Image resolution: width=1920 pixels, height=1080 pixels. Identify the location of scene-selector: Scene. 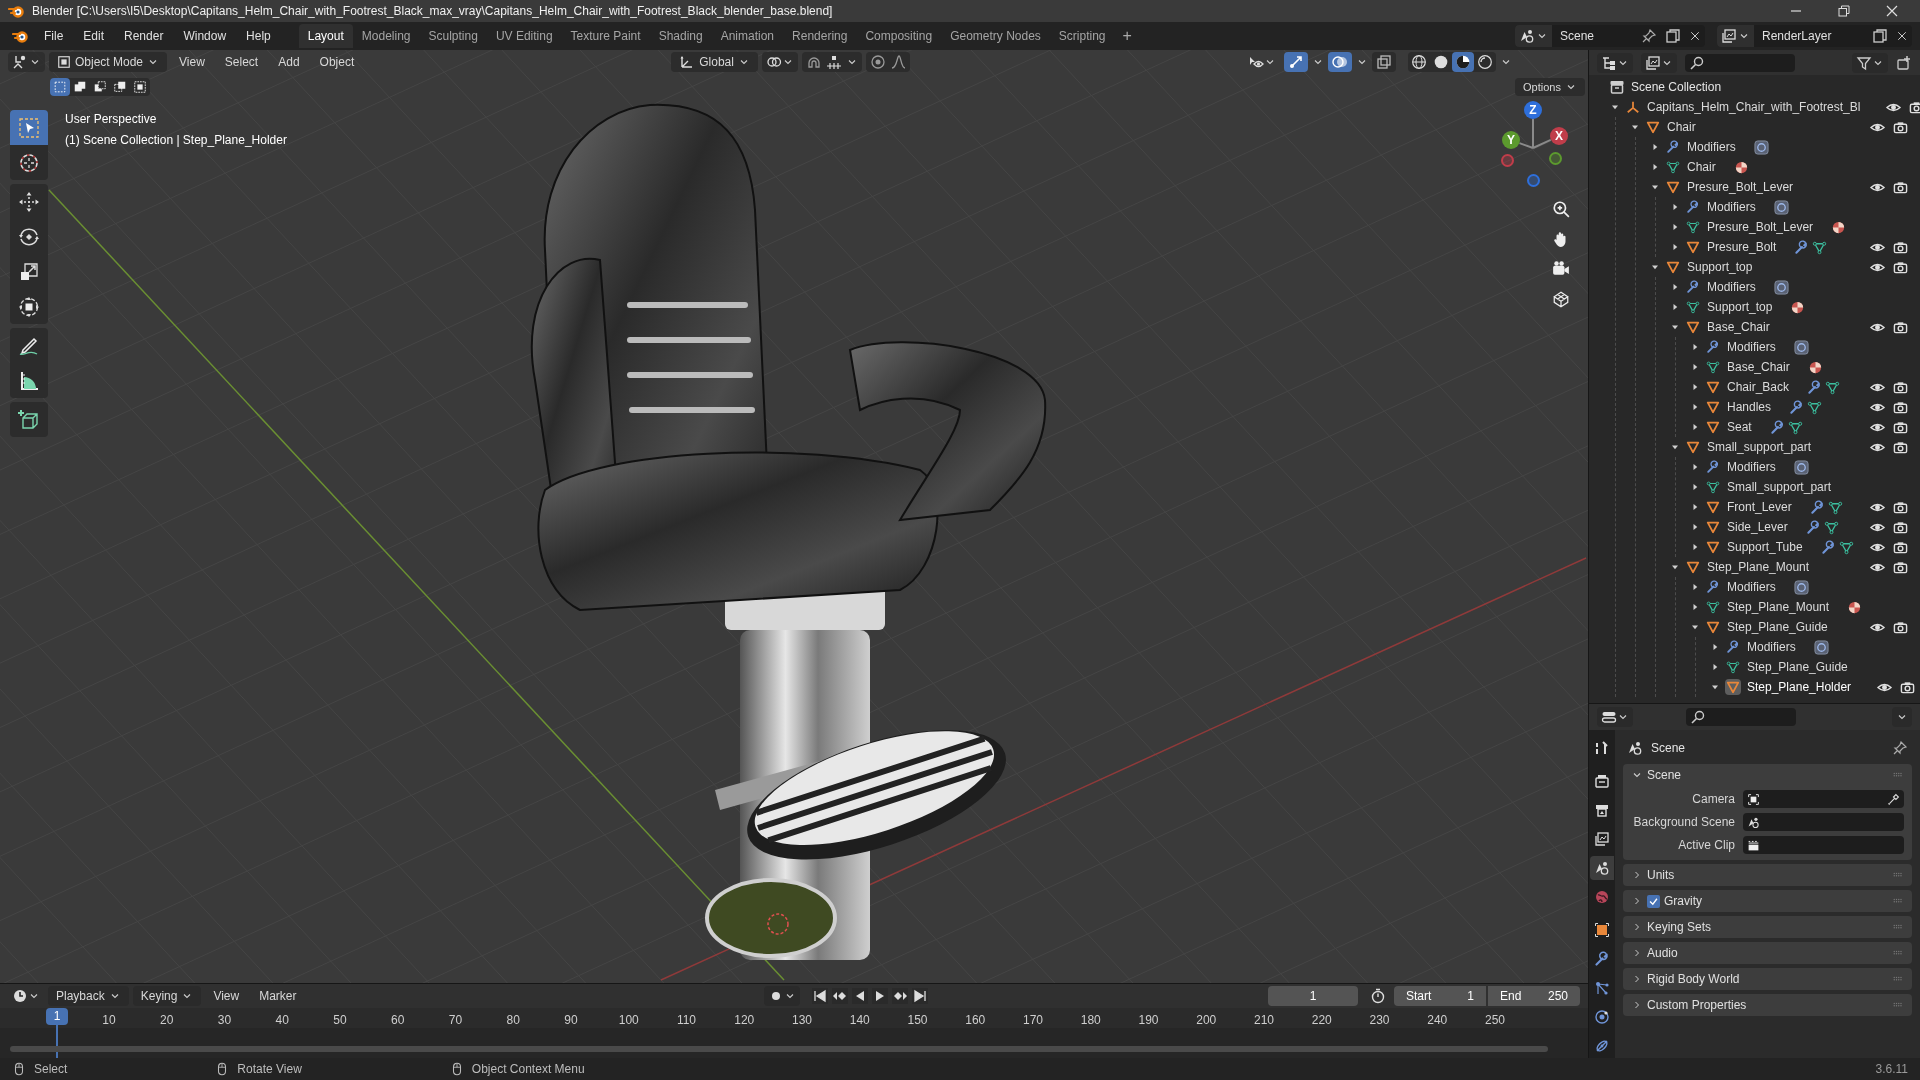
(1610, 36).